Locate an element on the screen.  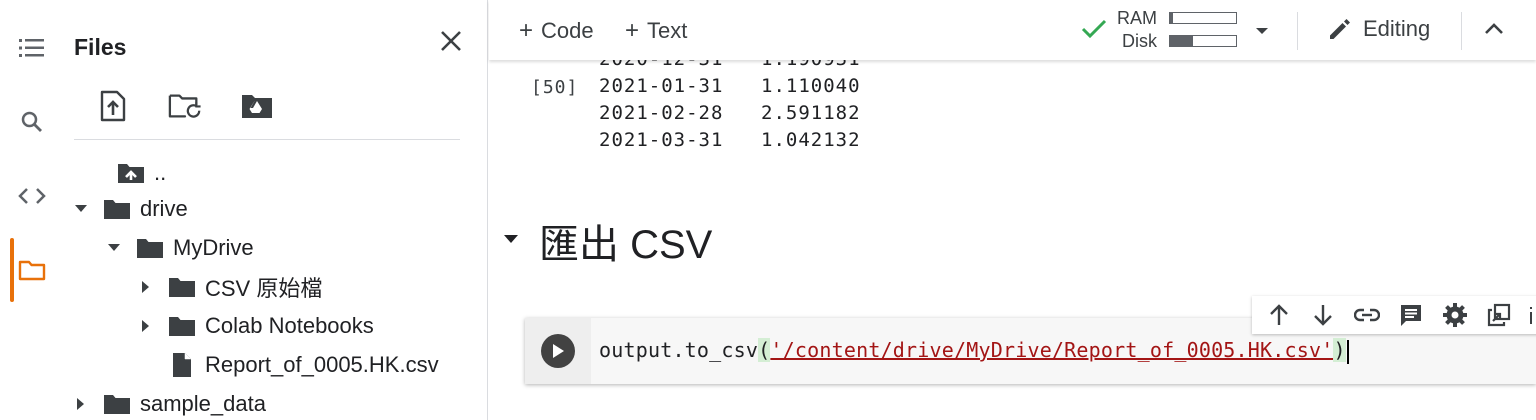
output-row: 2021-03-31 1.042132 is located at coordinates (730, 140).